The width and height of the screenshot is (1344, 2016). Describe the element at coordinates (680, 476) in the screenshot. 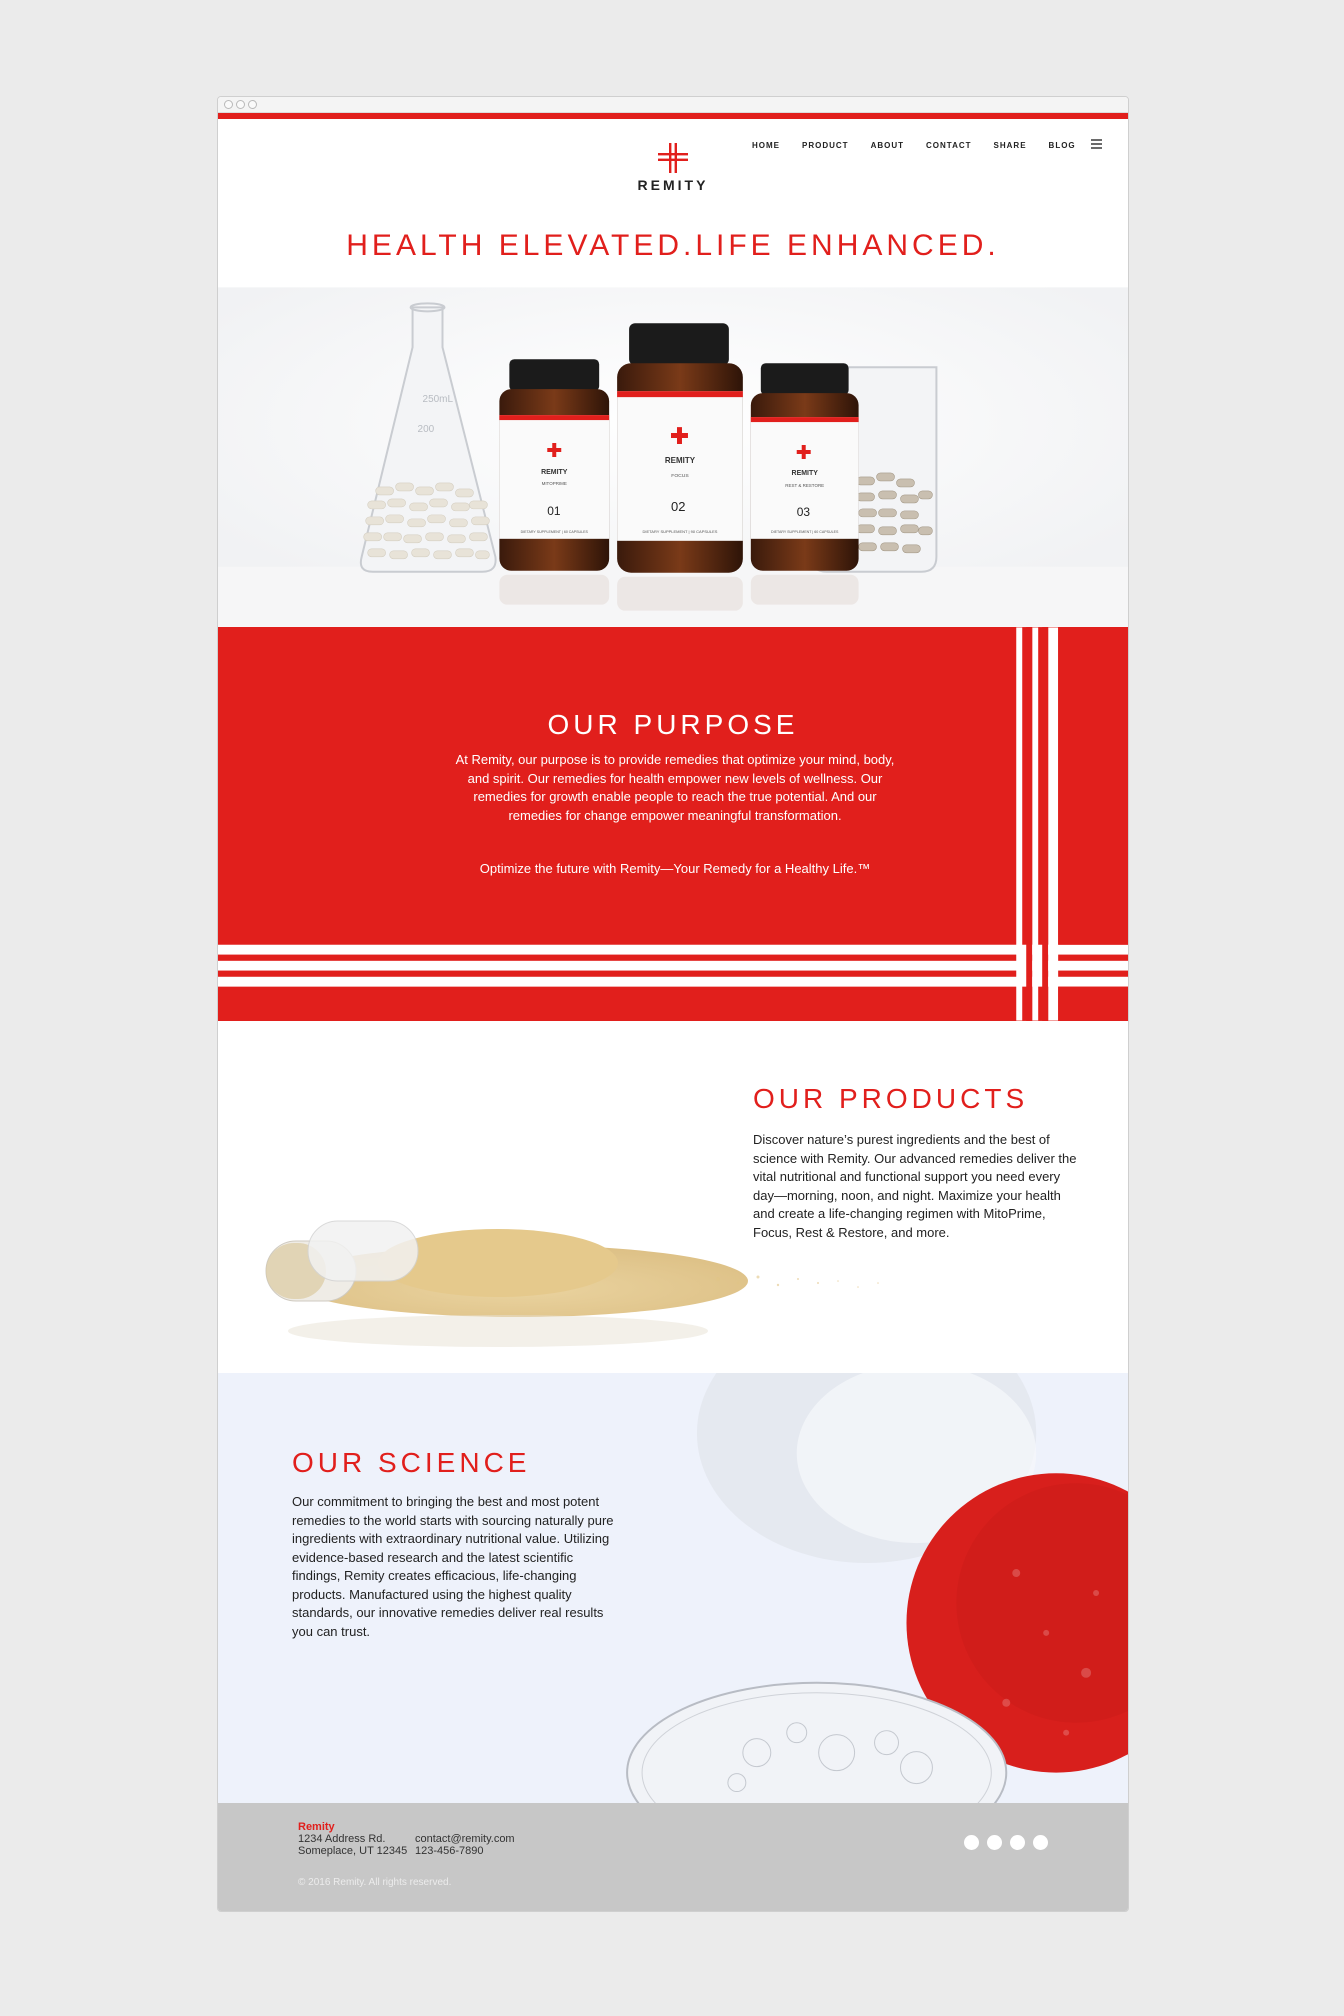

I see `svg-text: FOCUS` at that location.